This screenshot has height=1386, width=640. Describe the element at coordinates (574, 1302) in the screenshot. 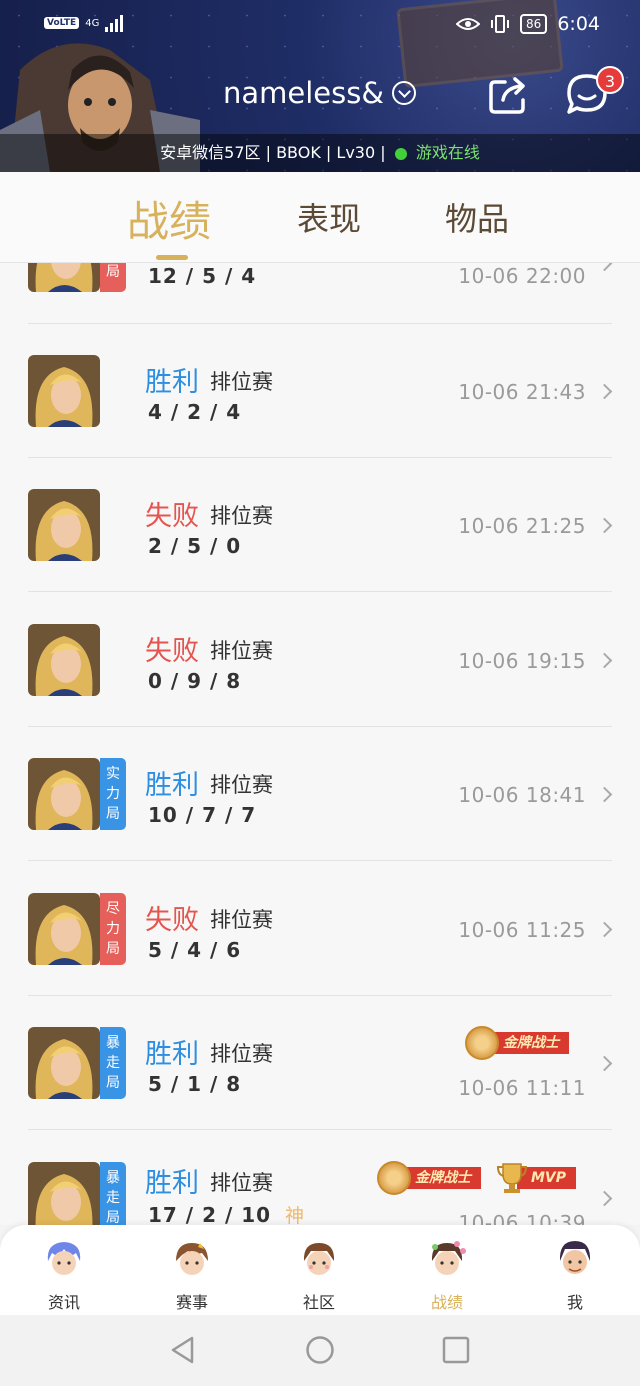

I see `nav-label: 我` at that location.